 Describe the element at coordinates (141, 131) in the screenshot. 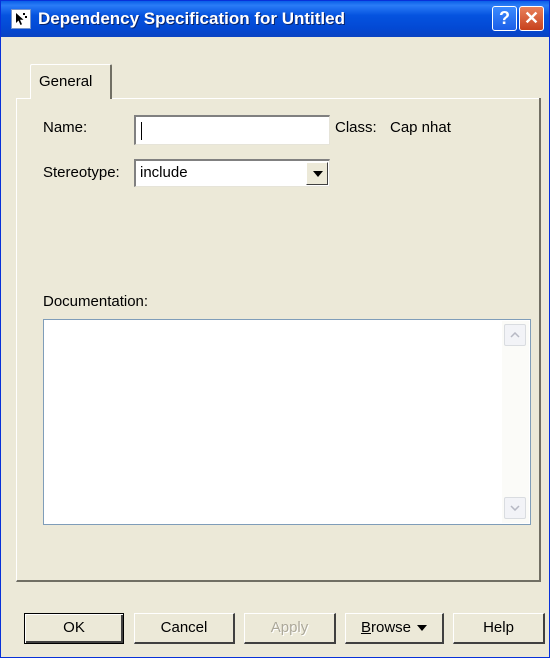

I see `text-caret` at that location.